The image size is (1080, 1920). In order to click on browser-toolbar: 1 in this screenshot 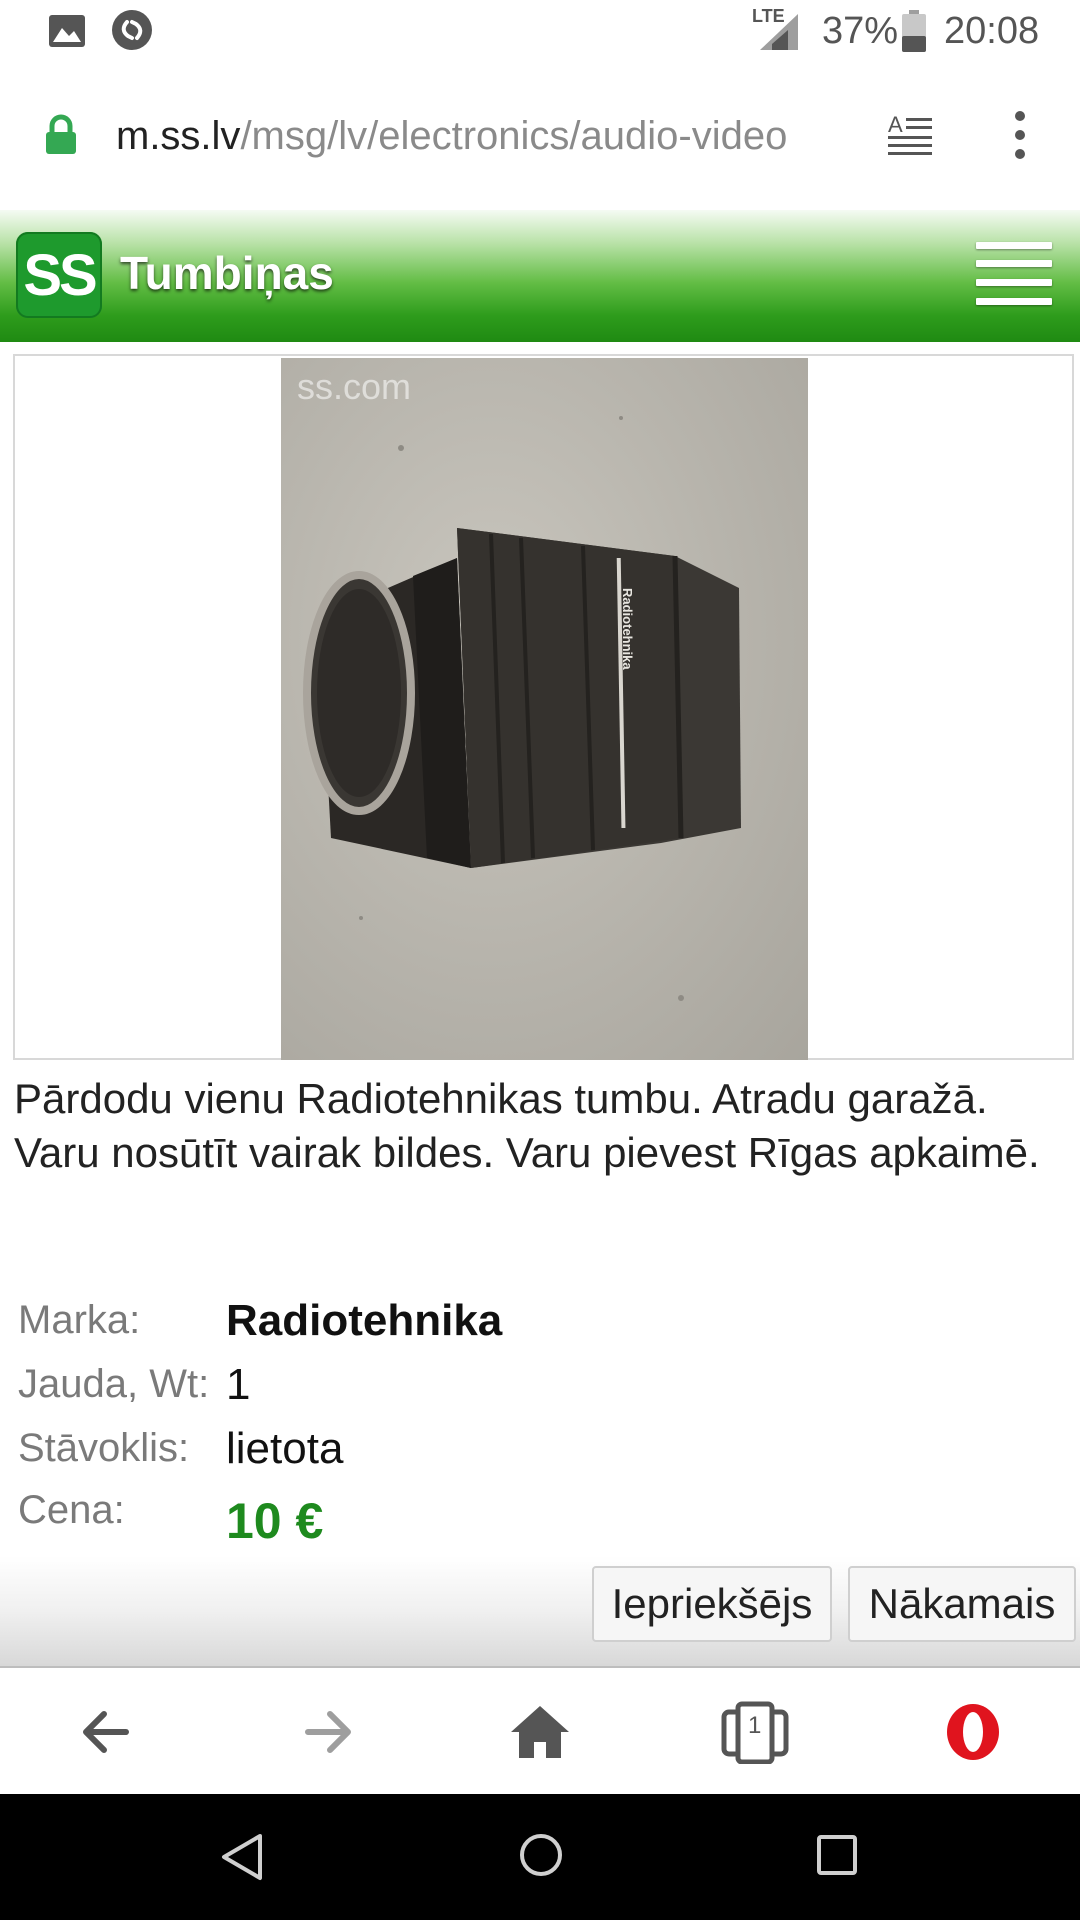, I will do `click(540, 1732)`.